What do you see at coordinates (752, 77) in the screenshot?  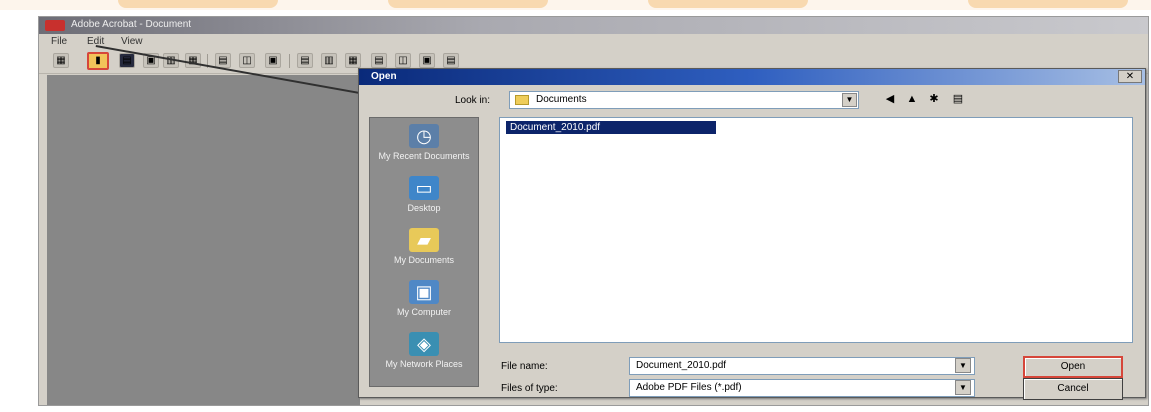 I see `dialog-title-bar: Open ✕` at bounding box center [752, 77].